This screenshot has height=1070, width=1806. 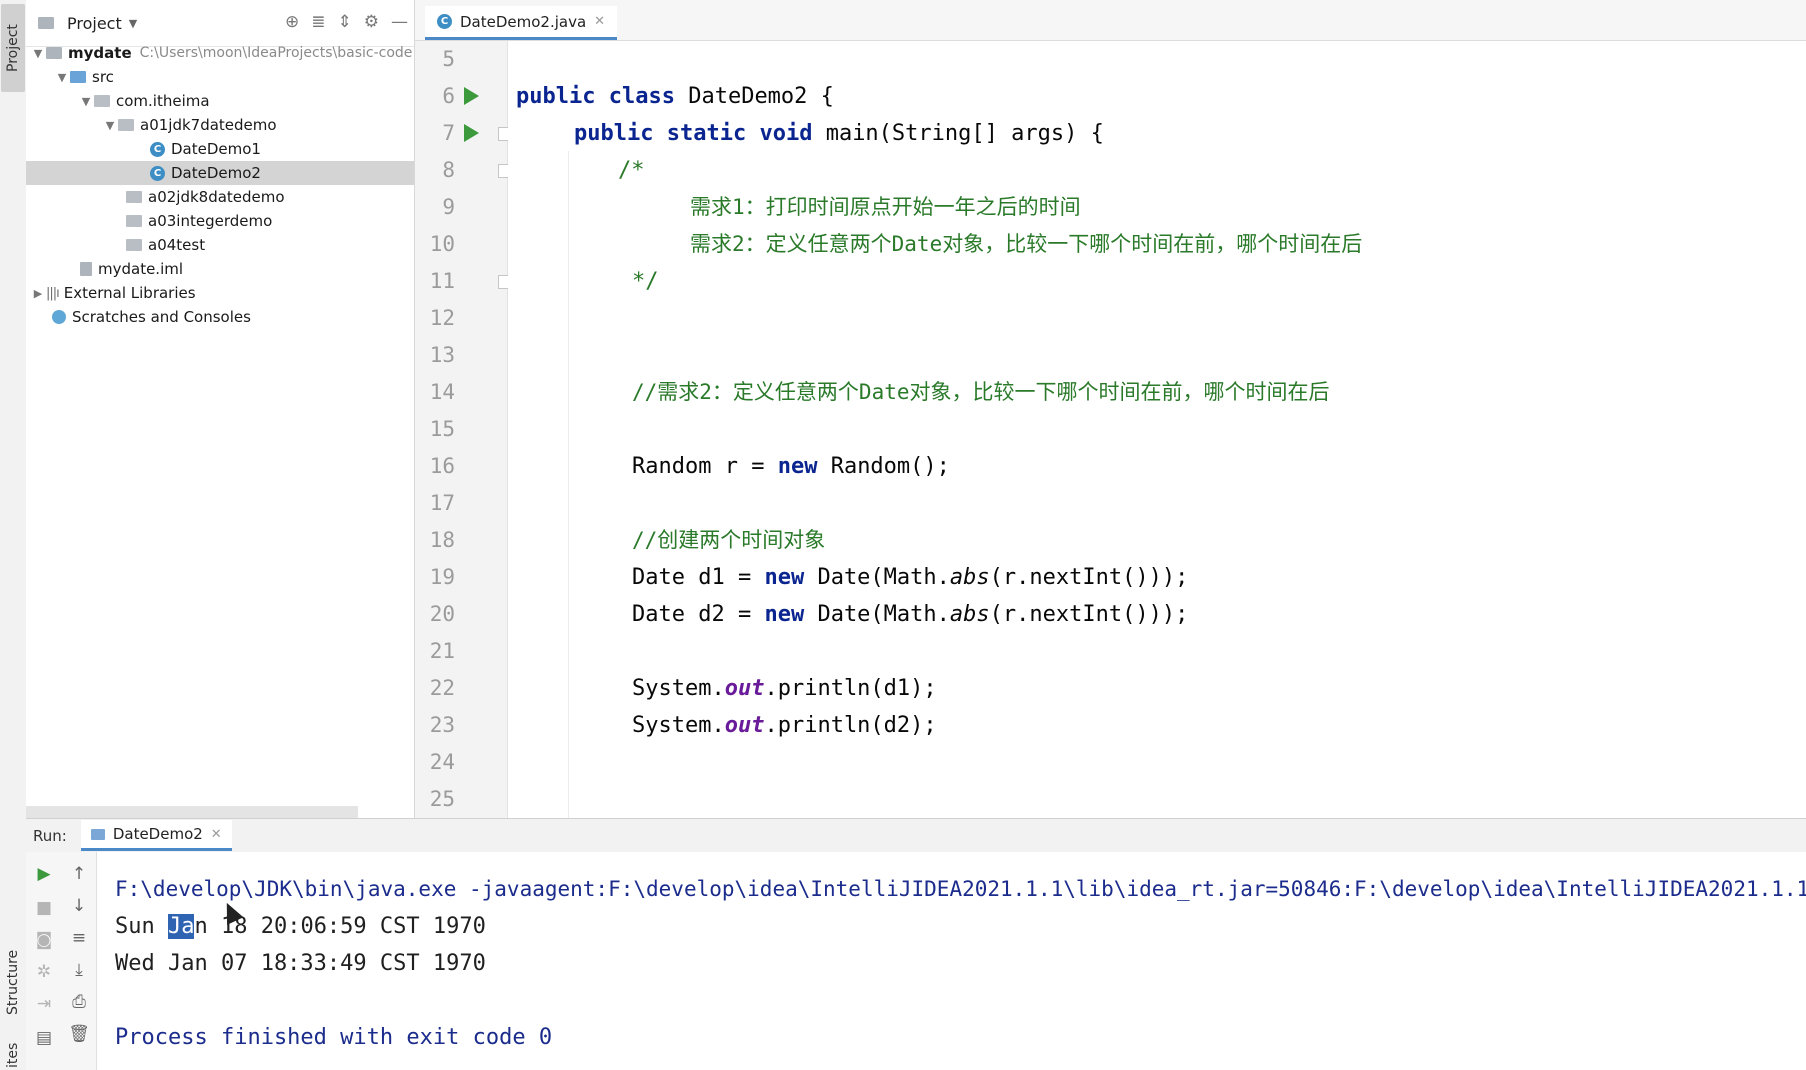 I want to click on chevron-right-icon: ▶, so click(x=38, y=293).